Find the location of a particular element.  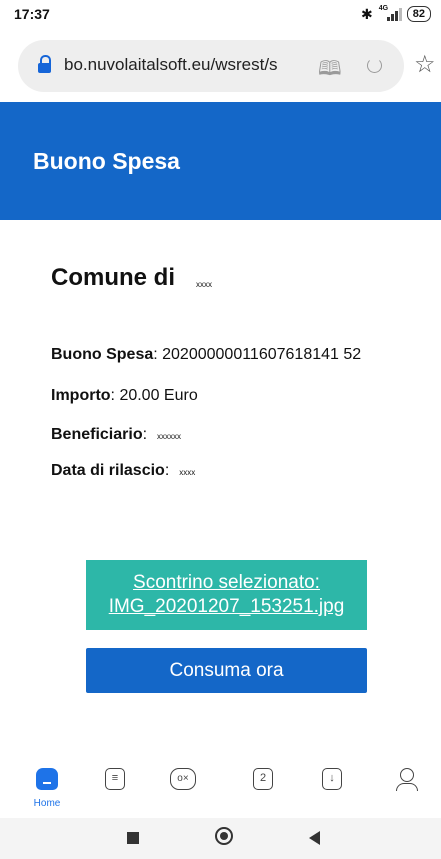

bookmark-star-icon: ☆ is located at coordinates (425, 64).